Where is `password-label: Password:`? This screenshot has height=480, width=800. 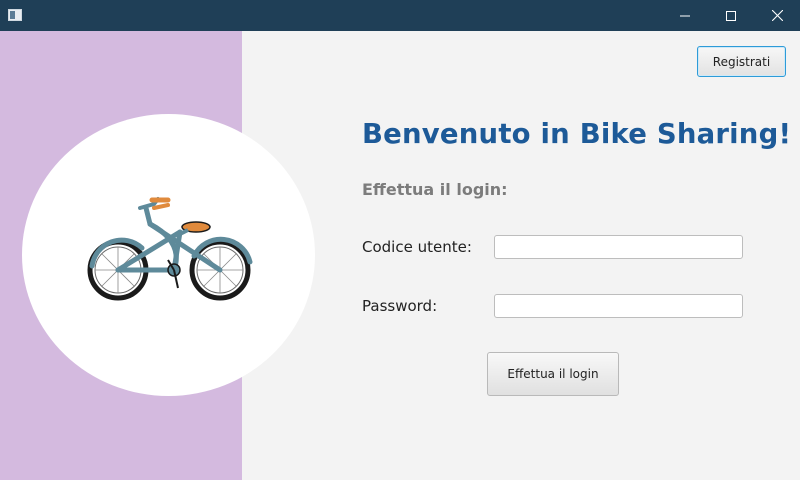
password-label: Password: is located at coordinates (400, 306).